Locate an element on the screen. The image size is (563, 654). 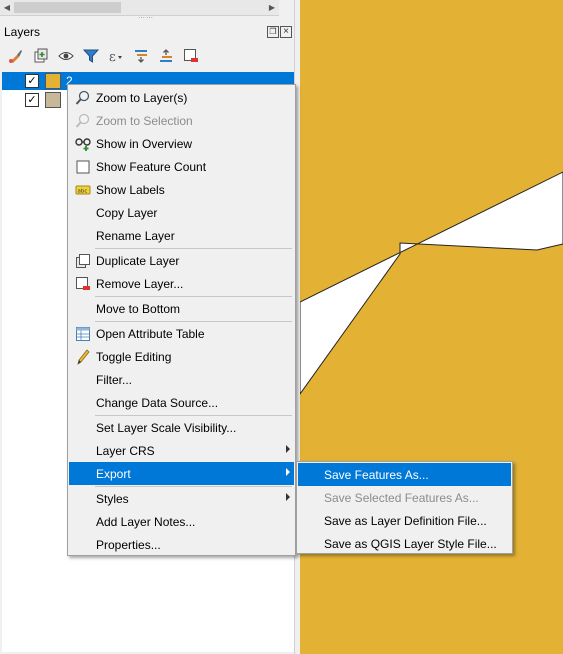
filter-expression-icon: ε is located at coordinates (115, 56).